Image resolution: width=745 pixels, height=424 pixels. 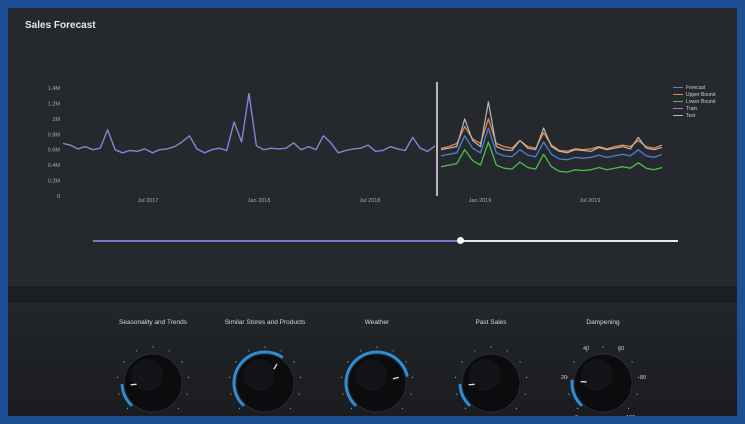 I want to click on legend-item-lower-bound: Lower Bound, so click(x=694, y=101).